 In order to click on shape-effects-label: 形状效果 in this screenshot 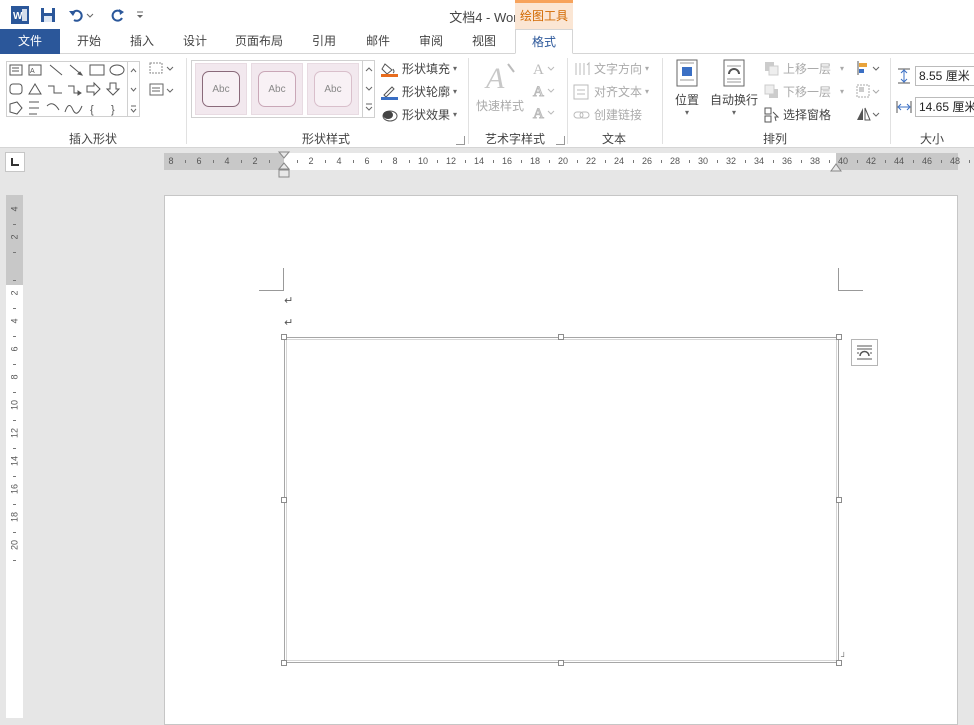, I will do `click(426, 115)`.